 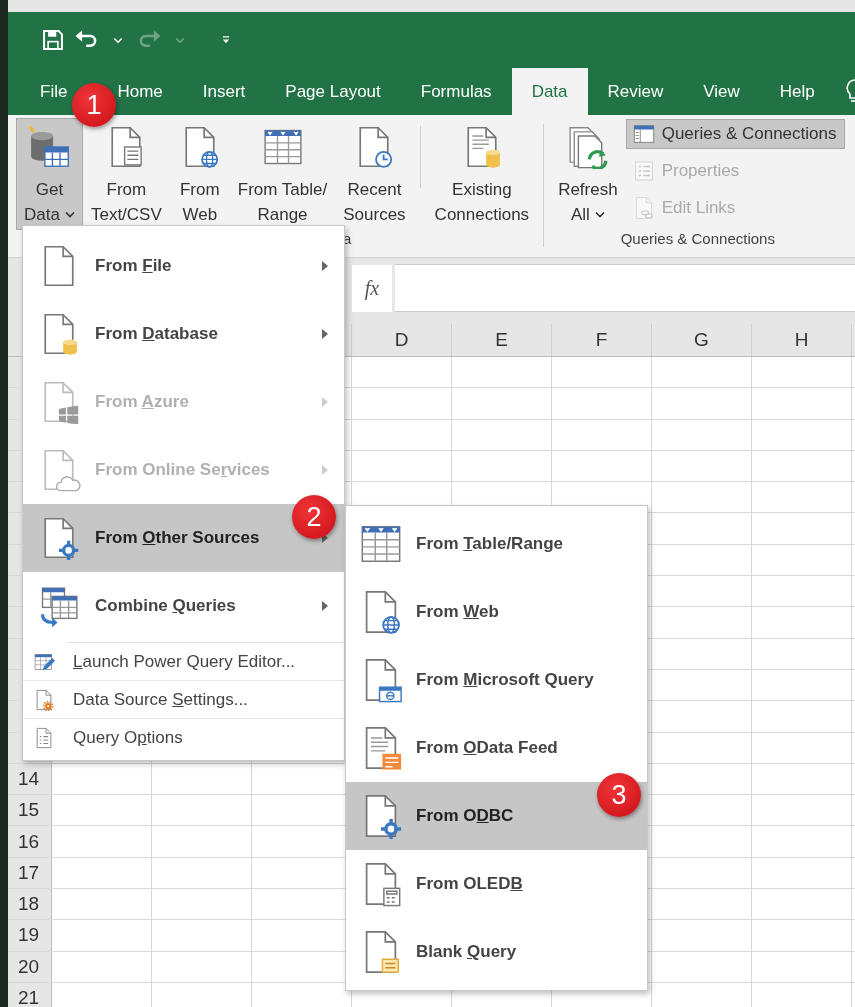 I want to click on ribbon-tab: Review, so click(x=635, y=91).